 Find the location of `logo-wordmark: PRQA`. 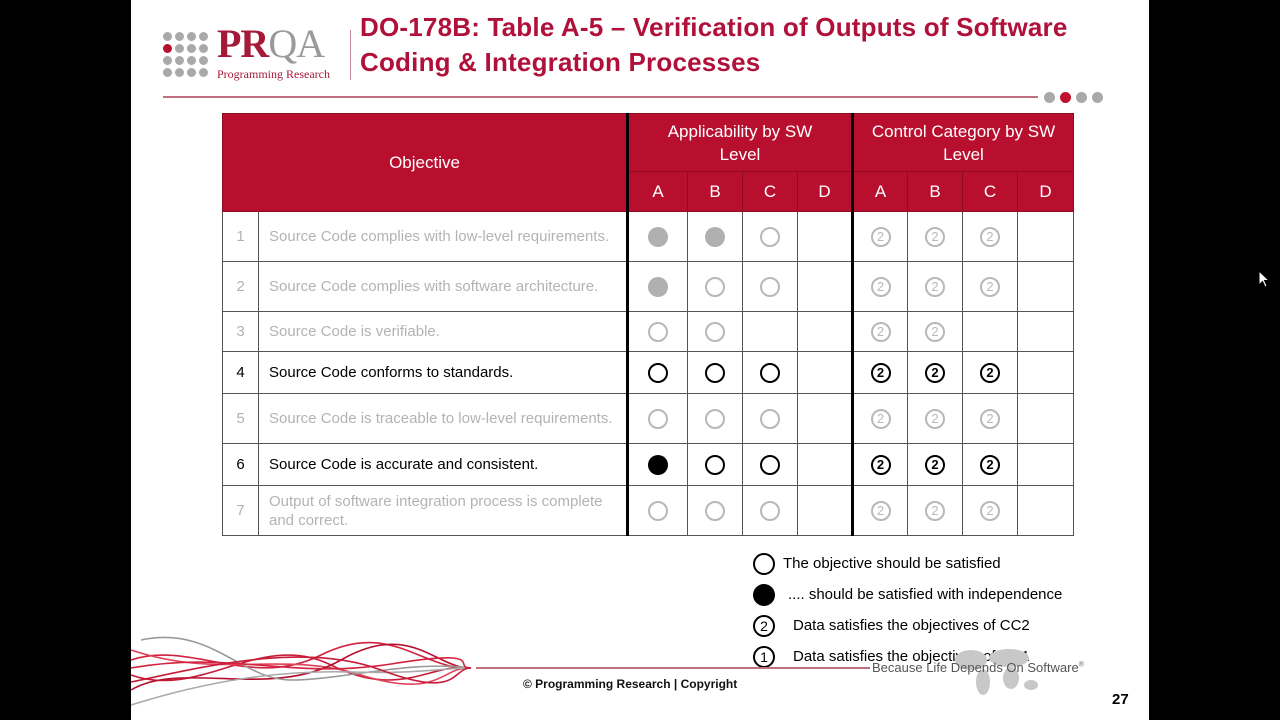

logo-wordmark: PRQA is located at coordinates (271, 43).